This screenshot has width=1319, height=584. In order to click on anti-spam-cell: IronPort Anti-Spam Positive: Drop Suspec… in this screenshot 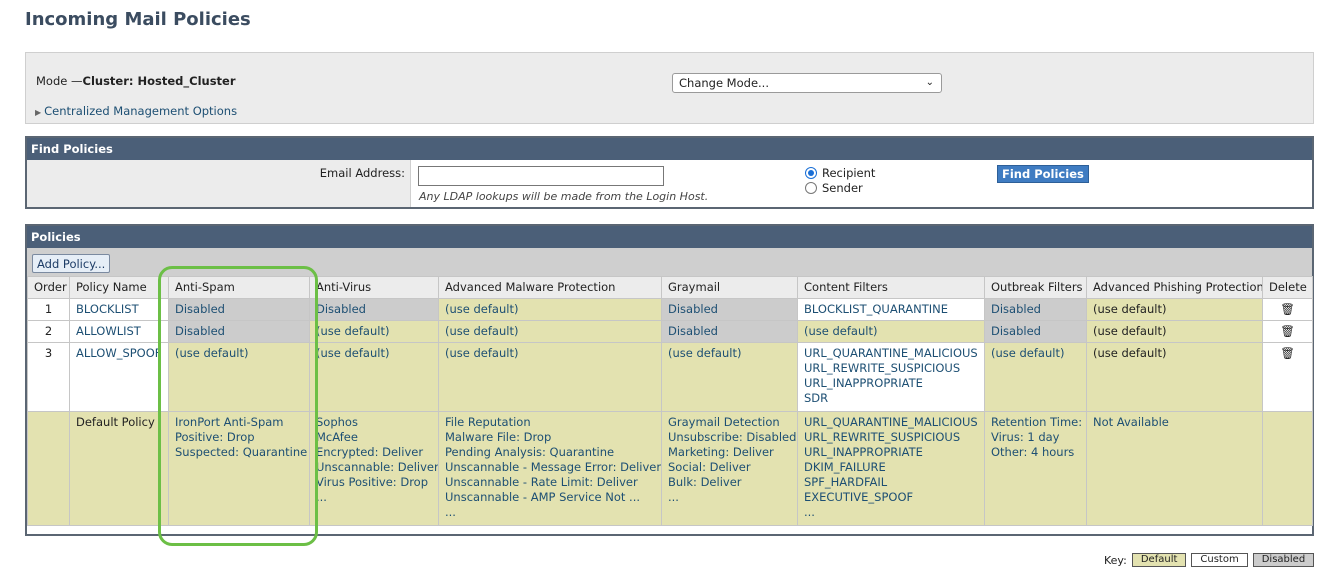, I will do `click(239, 468)`.